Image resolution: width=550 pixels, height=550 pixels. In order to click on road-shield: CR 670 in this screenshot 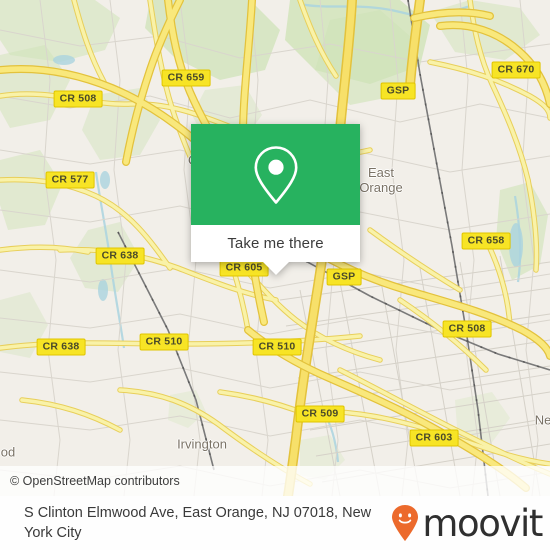, I will do `click(516, 70)`.